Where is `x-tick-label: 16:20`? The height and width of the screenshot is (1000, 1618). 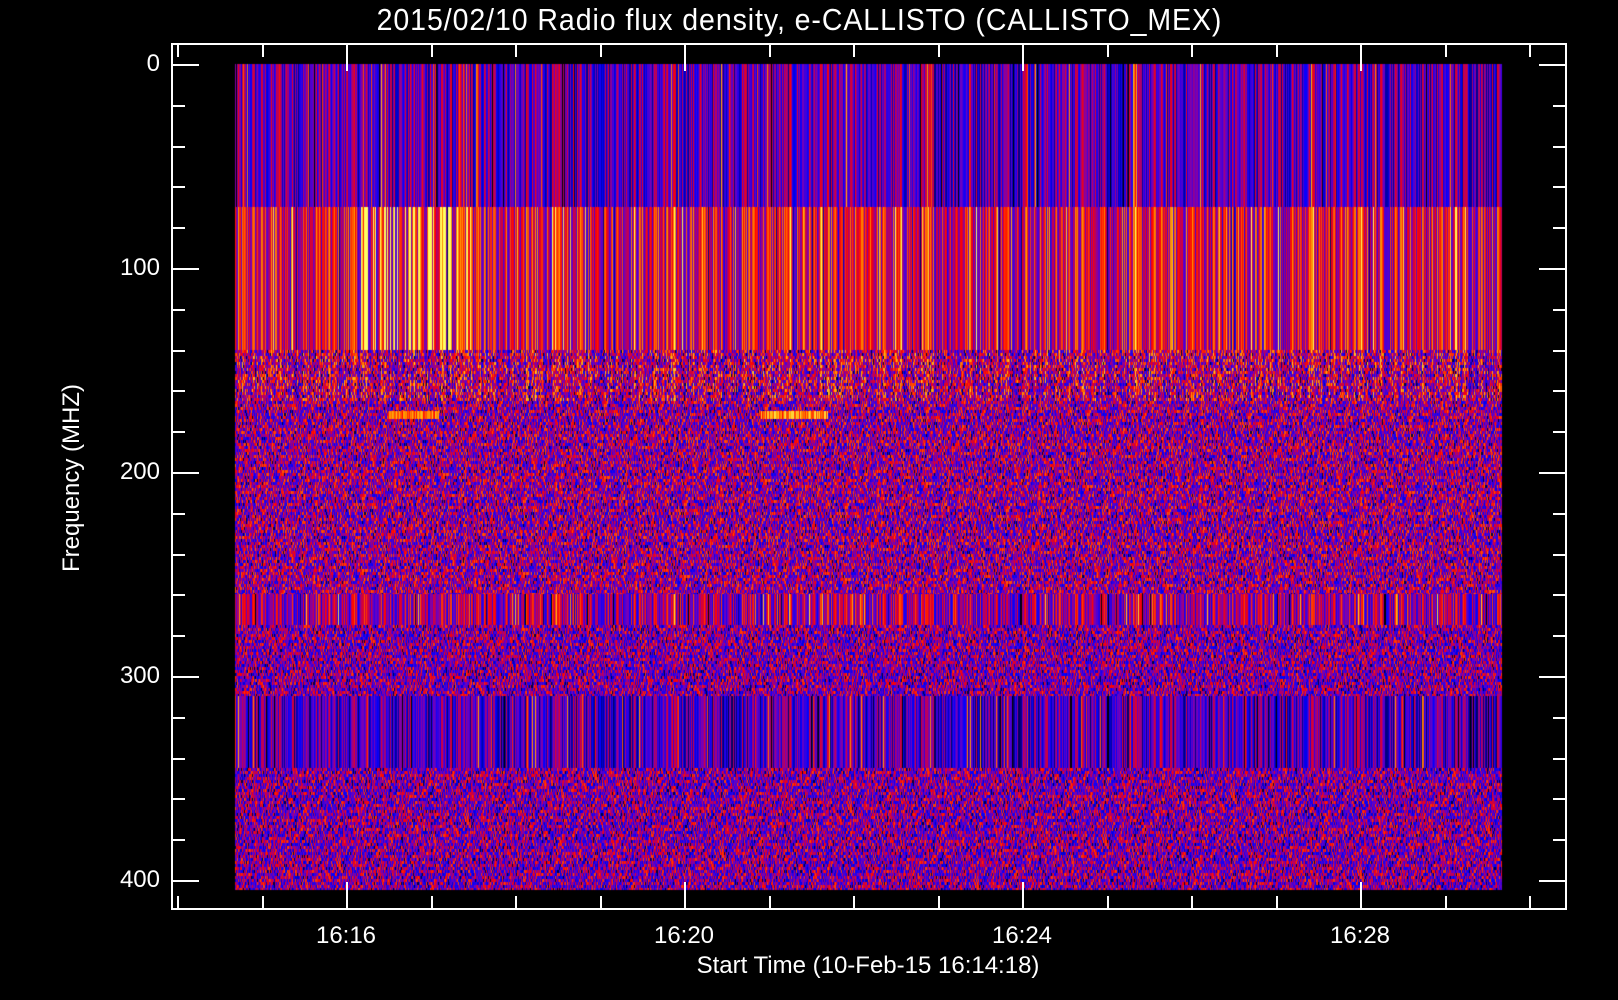 x-tick-label: 16:20 is located at coordinates (684, 935).